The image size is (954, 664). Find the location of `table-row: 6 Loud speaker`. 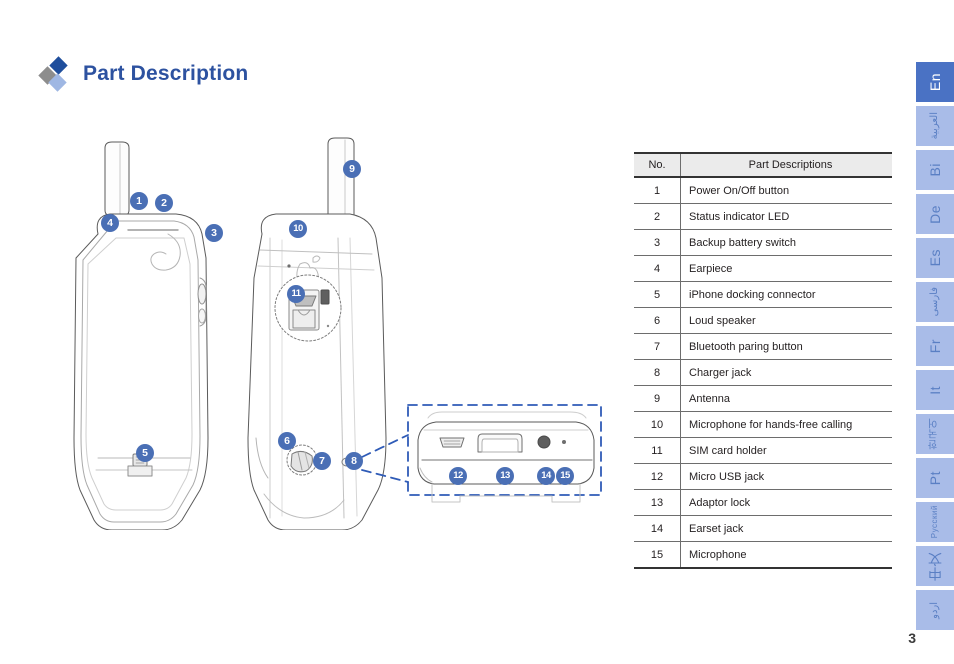

table-row: 6 Loud speaker is located at coordinates (763, 320).